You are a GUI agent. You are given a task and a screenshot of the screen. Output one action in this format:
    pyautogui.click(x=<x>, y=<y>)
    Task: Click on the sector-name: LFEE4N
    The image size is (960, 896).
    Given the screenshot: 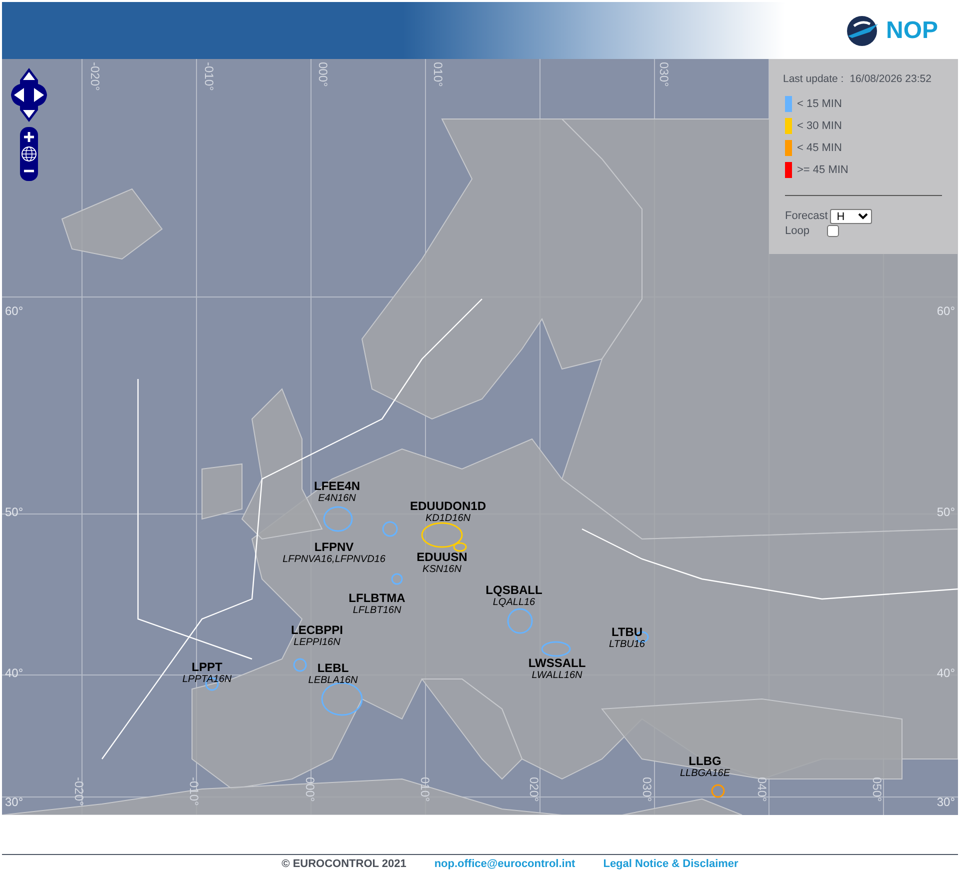 What is the action you would take?
    pyautogui.click(x=337, y=486)
    